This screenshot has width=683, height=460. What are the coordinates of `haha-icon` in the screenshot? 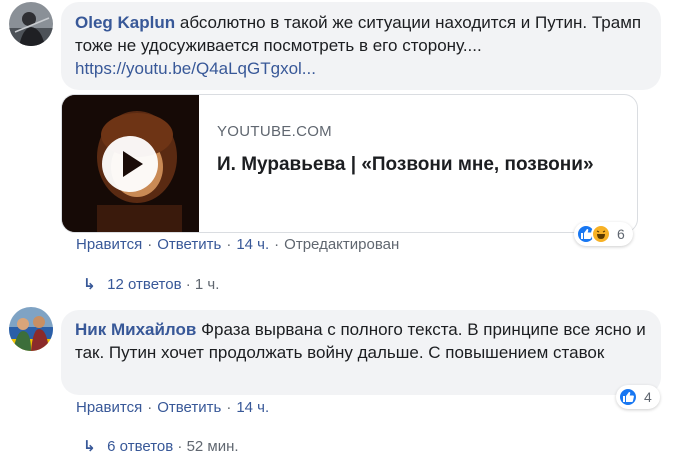 It's located at (601, 234).